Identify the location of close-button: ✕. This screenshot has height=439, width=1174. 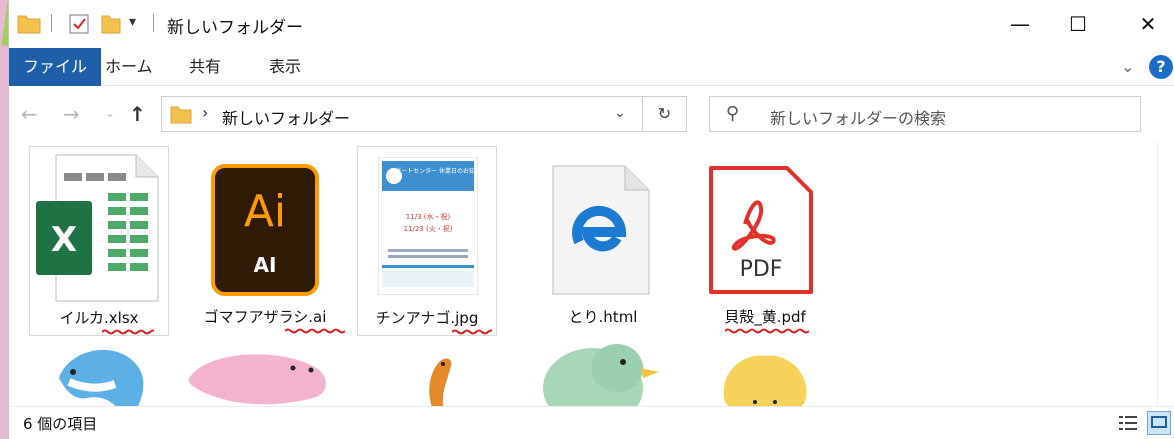
(1148, 24).